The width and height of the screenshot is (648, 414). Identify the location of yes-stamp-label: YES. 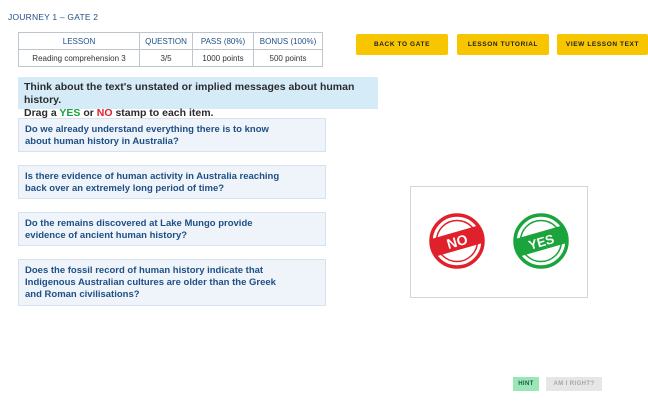
(541, 242).